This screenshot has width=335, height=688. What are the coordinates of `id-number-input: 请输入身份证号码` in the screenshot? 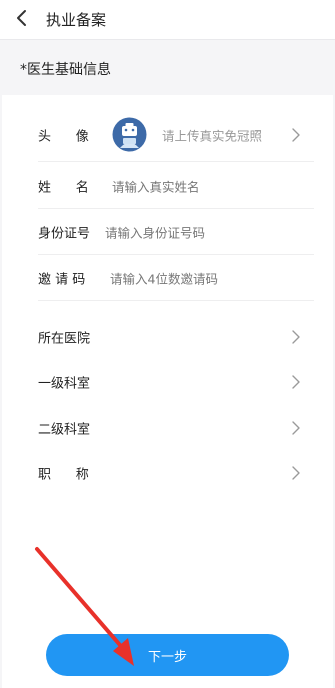 It's located at (155, 231).